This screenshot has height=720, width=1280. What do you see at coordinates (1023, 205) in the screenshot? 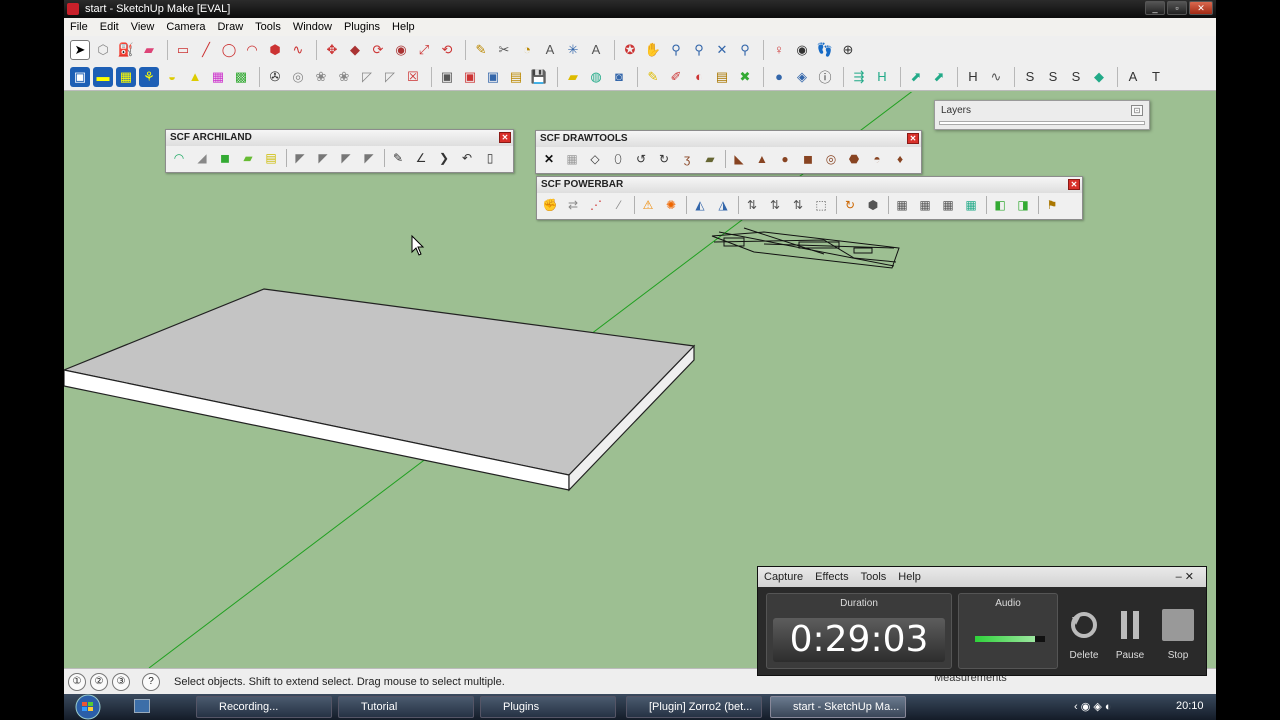
I see `green-tool2-icon: ◨` at bounding box center [1023, 205].